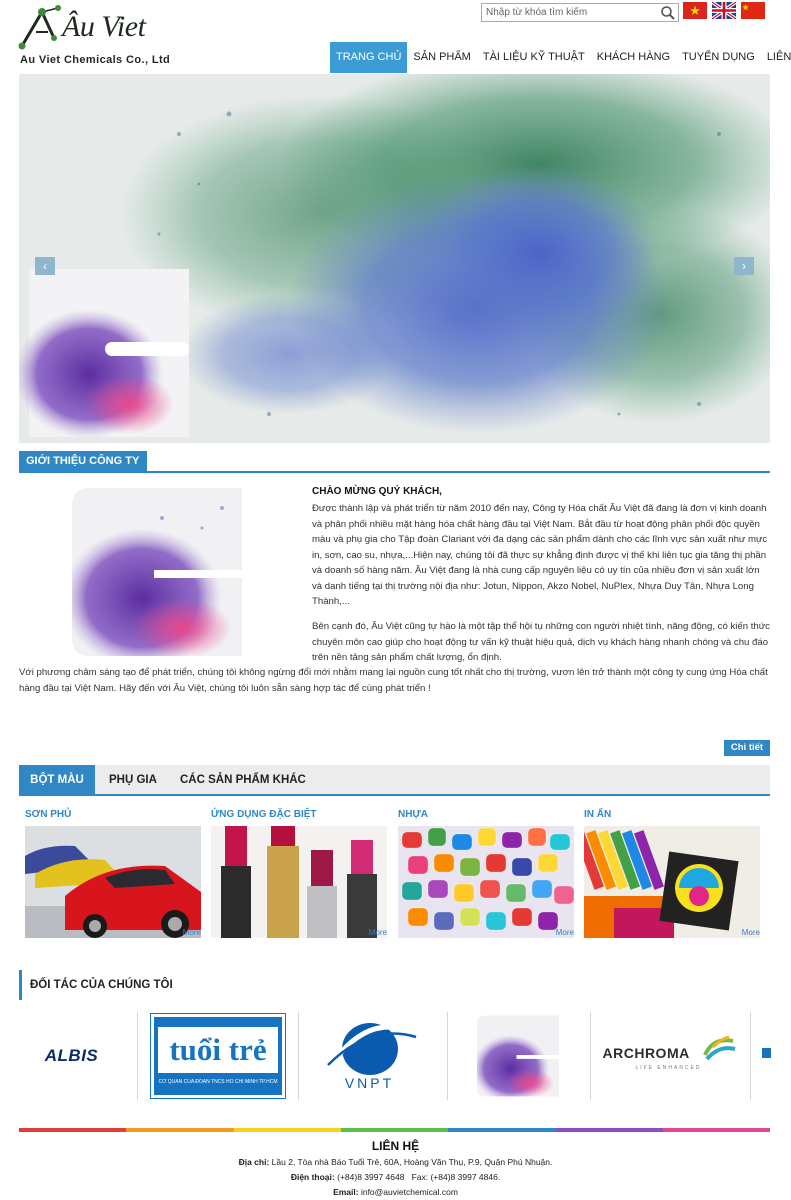 The image size is (791, 1200). What do you see at coordinates (299, 817) in the screenshot?
I see `category-title: ỨNG DỤNG ĐẶC BIỆT` at bounding box center [299, 817].